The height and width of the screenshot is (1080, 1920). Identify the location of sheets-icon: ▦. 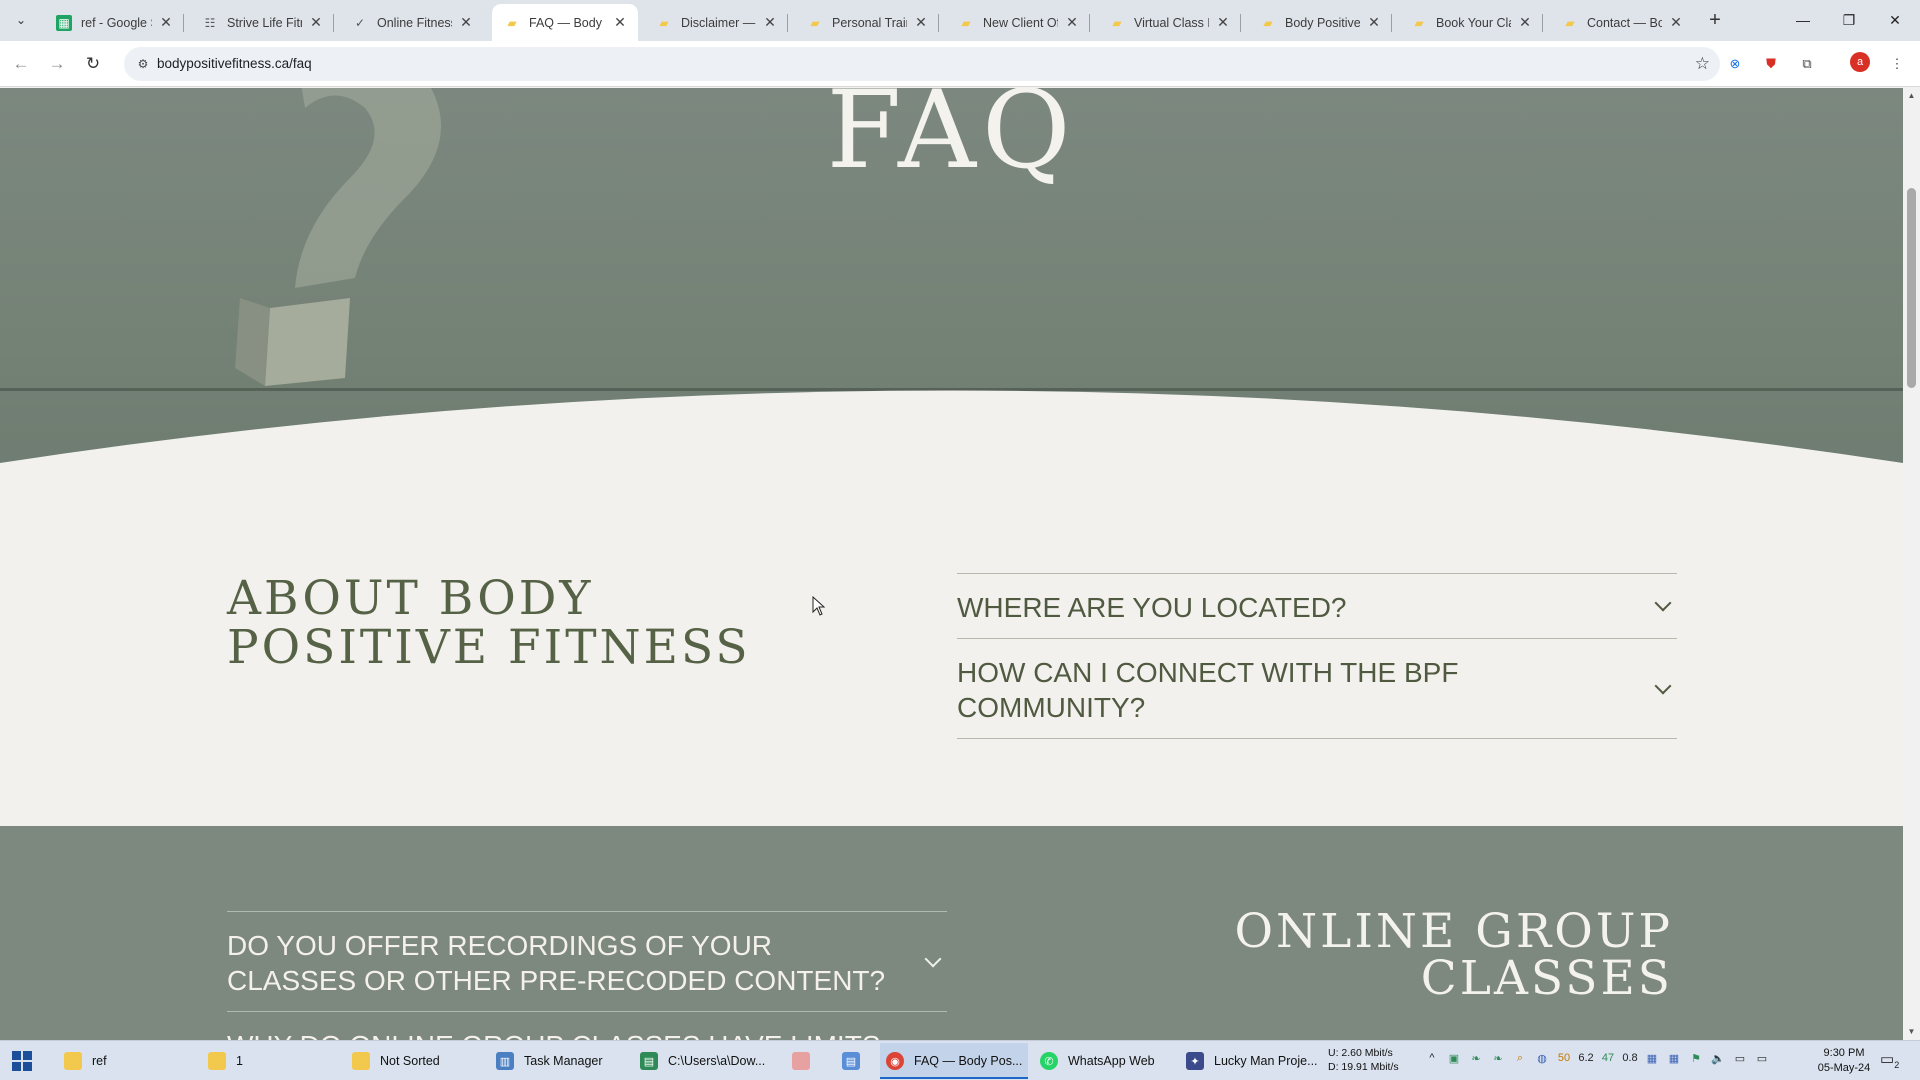
(64, 22).